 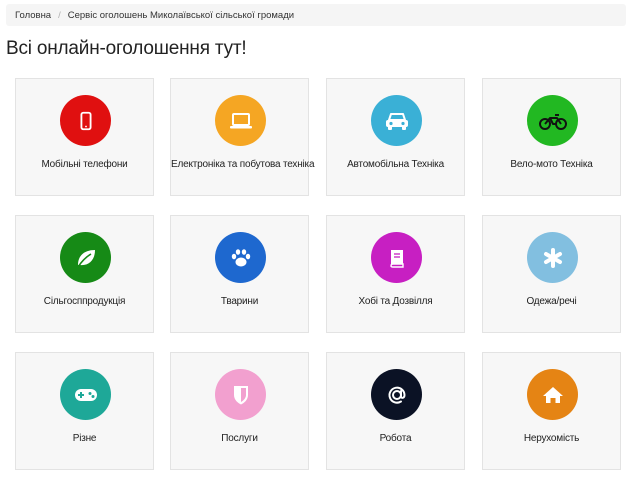 What do you see at coordinates (85, 257) in the screenshot?
I see `leaf-icon` at bounding box center [85, 257].